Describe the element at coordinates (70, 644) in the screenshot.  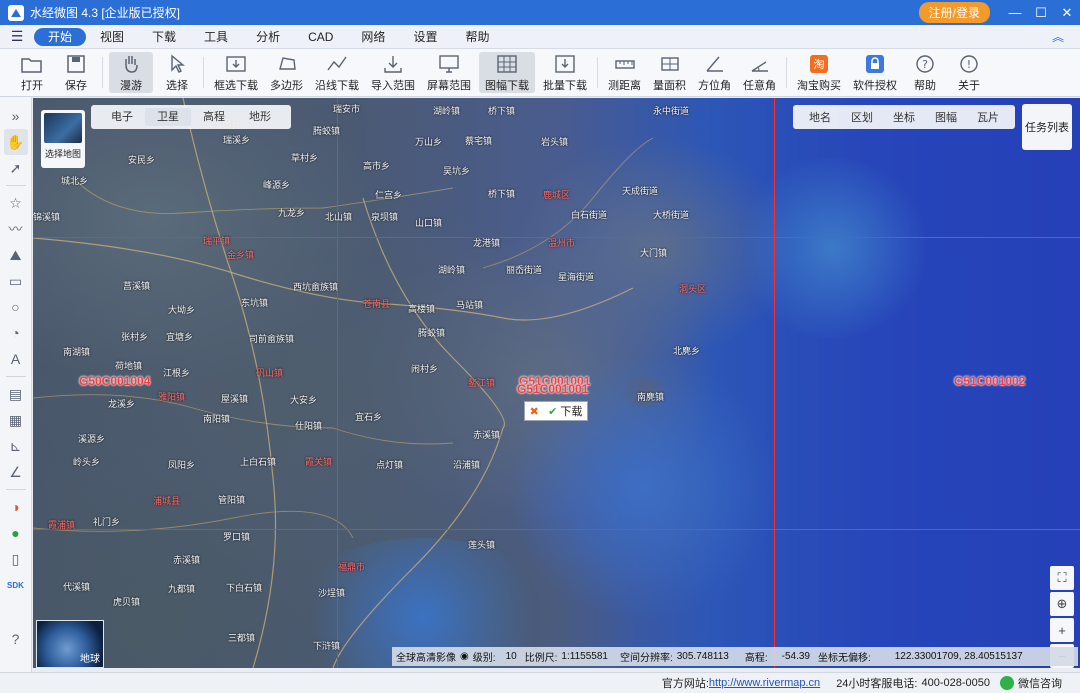
I see `globe-overview: 地球` at that location.